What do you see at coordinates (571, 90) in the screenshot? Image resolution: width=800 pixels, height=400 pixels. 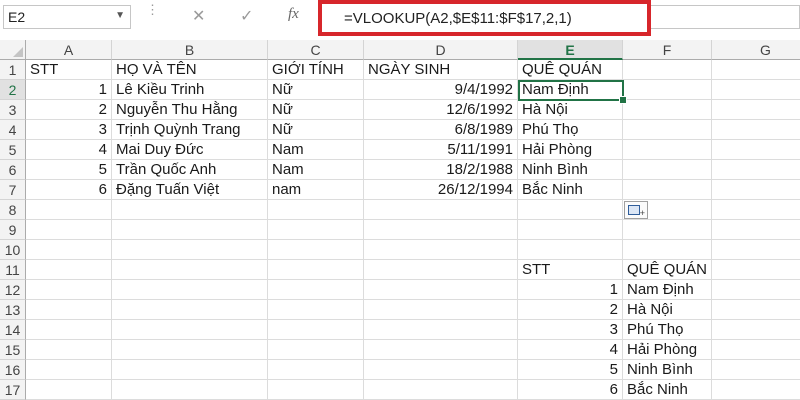 I see `active-cell-e2: Nam Định` at bounding box center [571, 90].